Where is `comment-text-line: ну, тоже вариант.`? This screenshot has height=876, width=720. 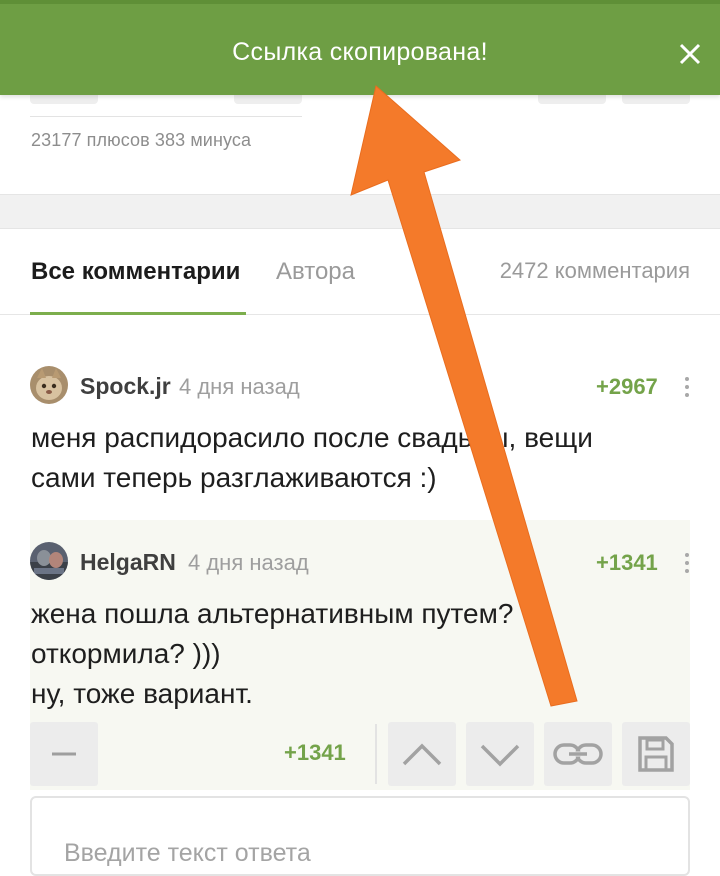
comment-text-line: ну, тоже вариант. is located at coordinates (142, 693).